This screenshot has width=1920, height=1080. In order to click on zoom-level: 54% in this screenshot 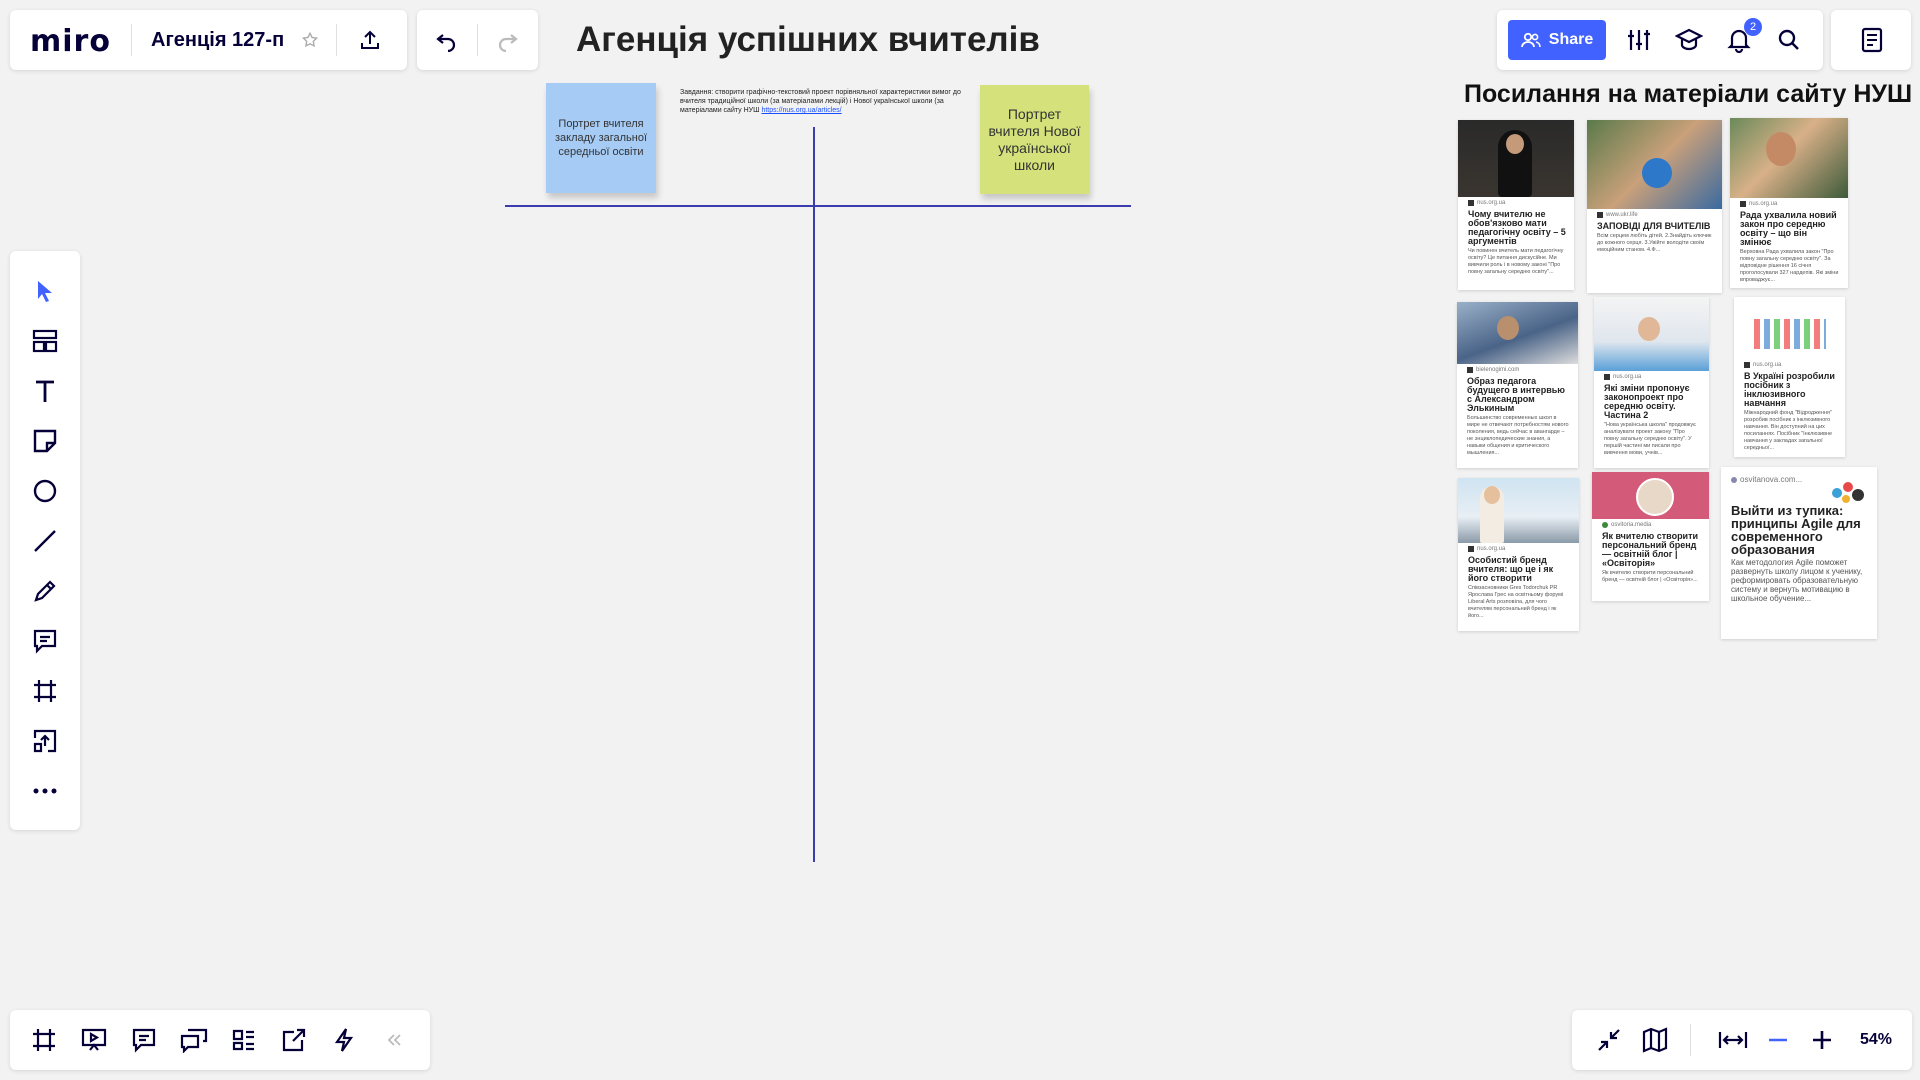, I will do `click(1876, 1040)`.